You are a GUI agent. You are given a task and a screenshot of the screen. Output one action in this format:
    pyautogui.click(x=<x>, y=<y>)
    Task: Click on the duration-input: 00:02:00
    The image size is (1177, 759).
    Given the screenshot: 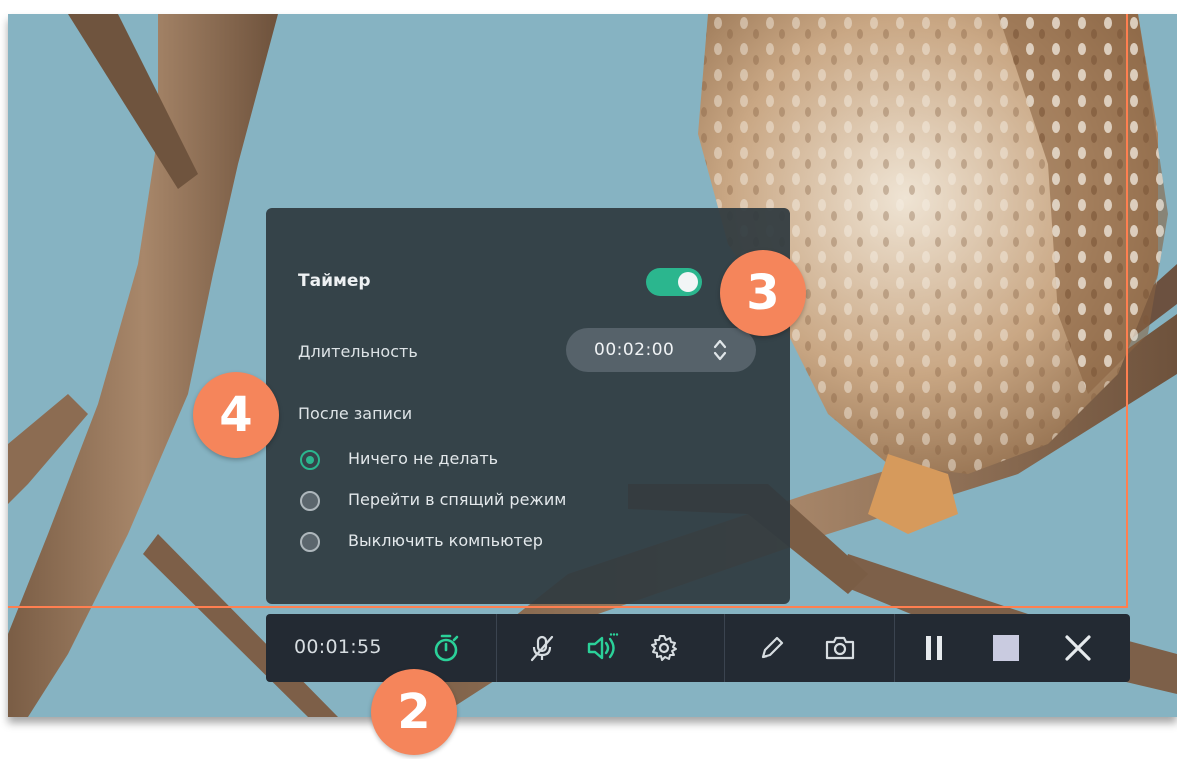 What is the action you would take?
    pyautogui.click(x=661, y=350)
    